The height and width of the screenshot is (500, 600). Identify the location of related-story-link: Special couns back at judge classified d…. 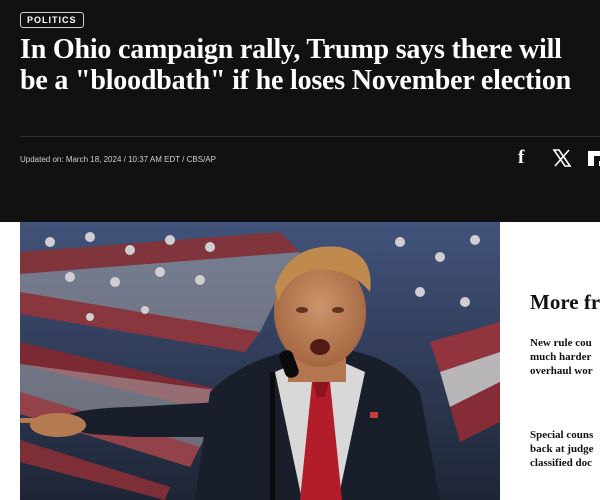
(565, 449).